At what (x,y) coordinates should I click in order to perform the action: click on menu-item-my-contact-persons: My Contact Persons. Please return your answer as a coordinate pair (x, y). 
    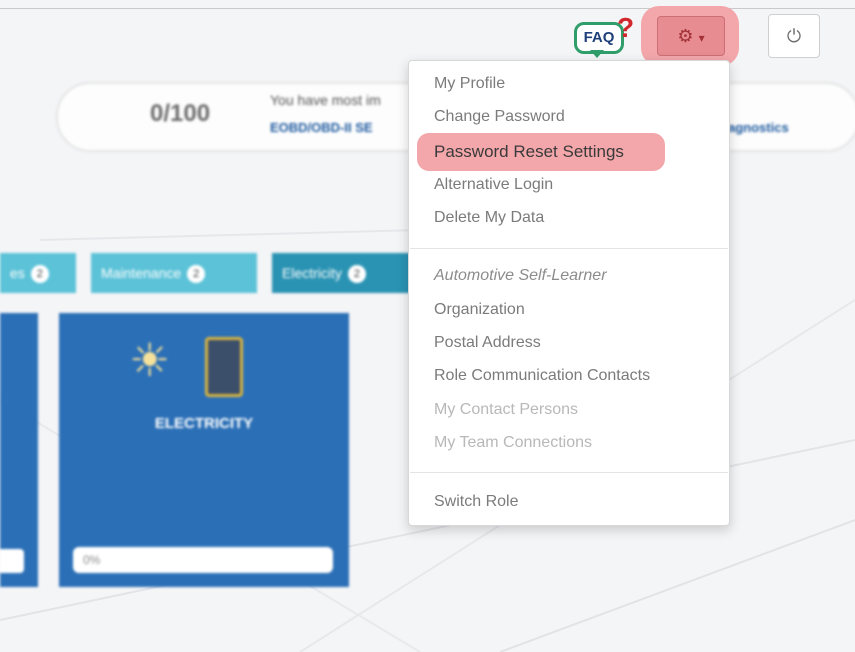
    Looking at the image, I should click on (506, 410).